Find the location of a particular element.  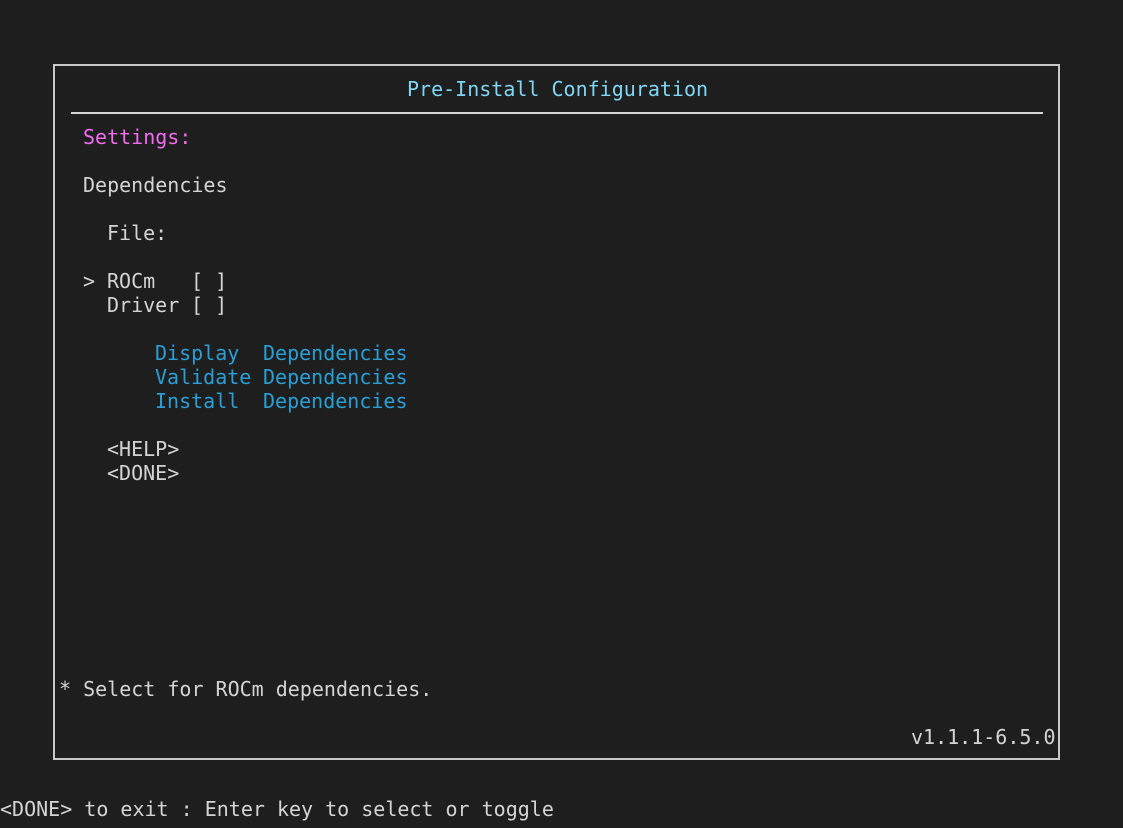

dependencies-section-label: Dependencies is located at coordinates (155, 185).